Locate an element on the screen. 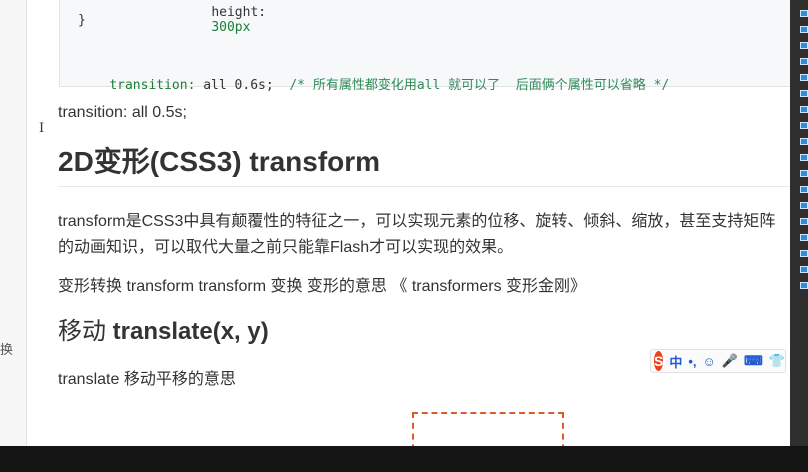  para-transform-line2: 的动画知识，可以取代大量之前只能靠Flash才可以实现的效果。 is located at coordinates (286, 247).